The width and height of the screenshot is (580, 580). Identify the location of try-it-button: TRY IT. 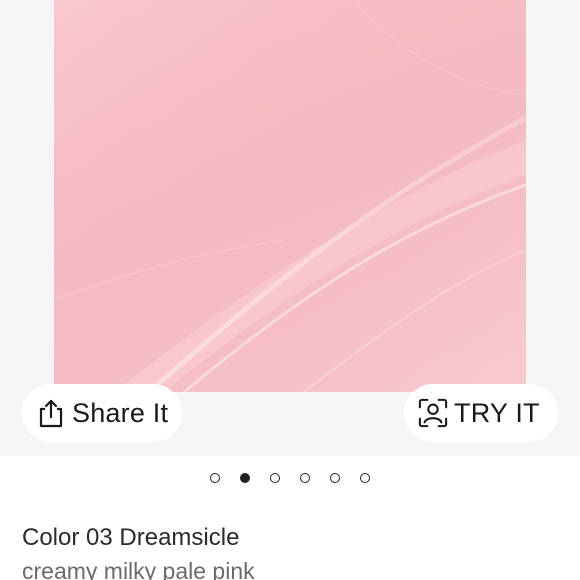
(481, 413).